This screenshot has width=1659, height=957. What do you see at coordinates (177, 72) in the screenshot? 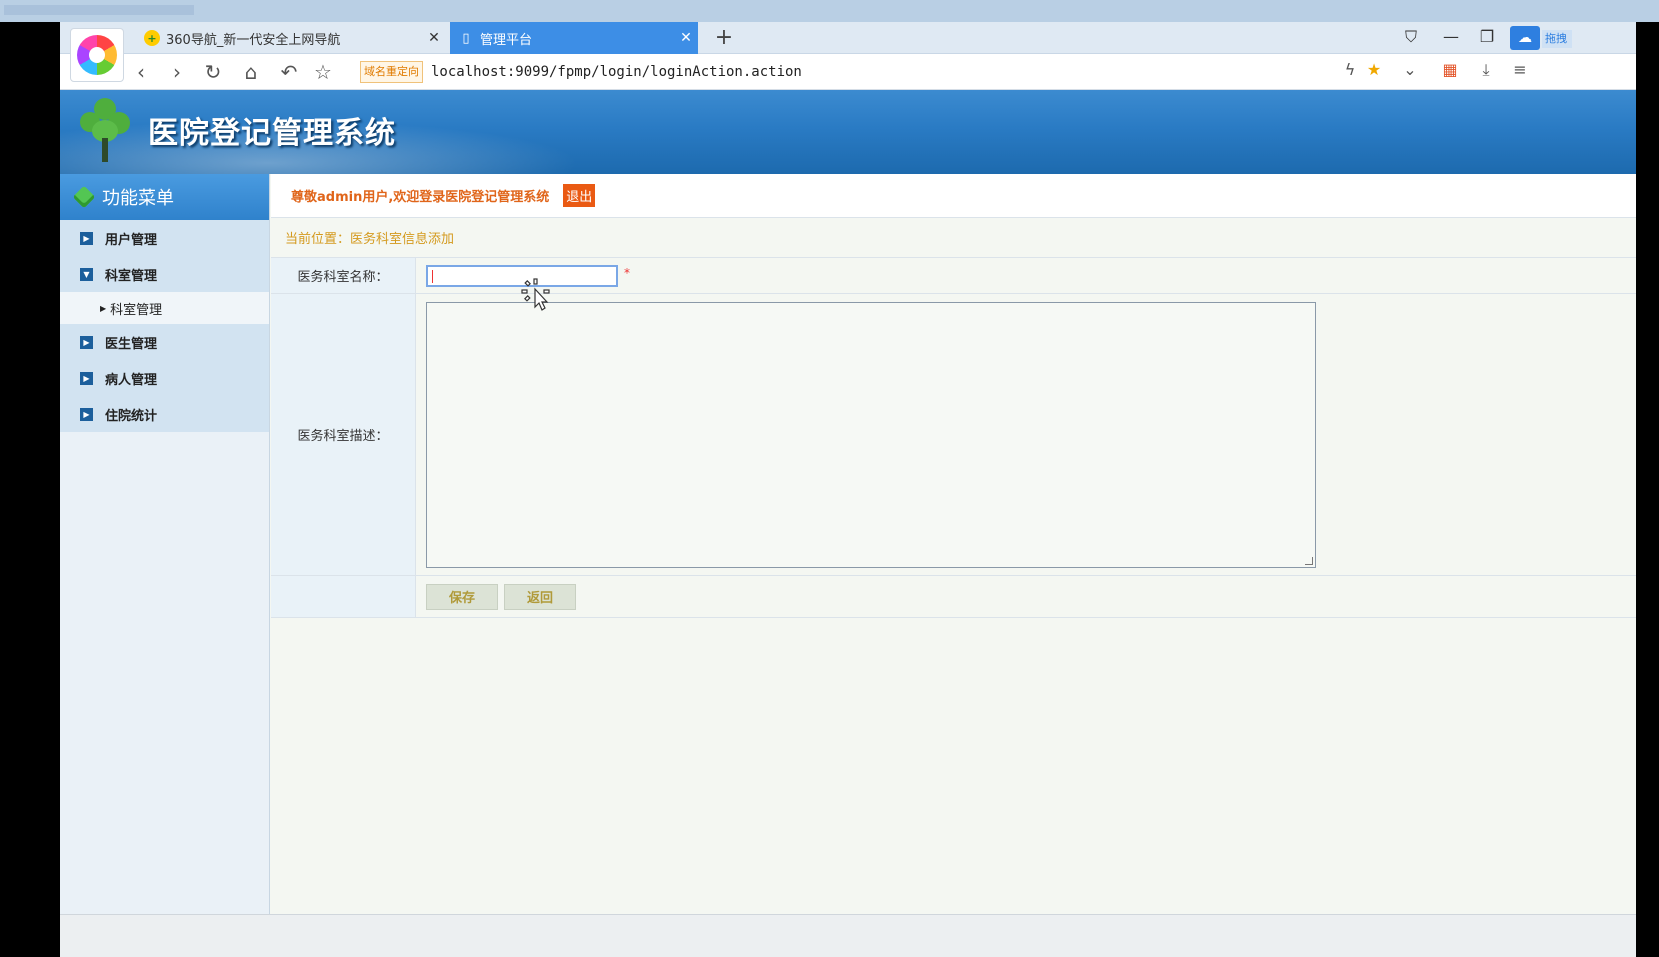
I see `forward-icon: ›` at bounding box center [177, 72].